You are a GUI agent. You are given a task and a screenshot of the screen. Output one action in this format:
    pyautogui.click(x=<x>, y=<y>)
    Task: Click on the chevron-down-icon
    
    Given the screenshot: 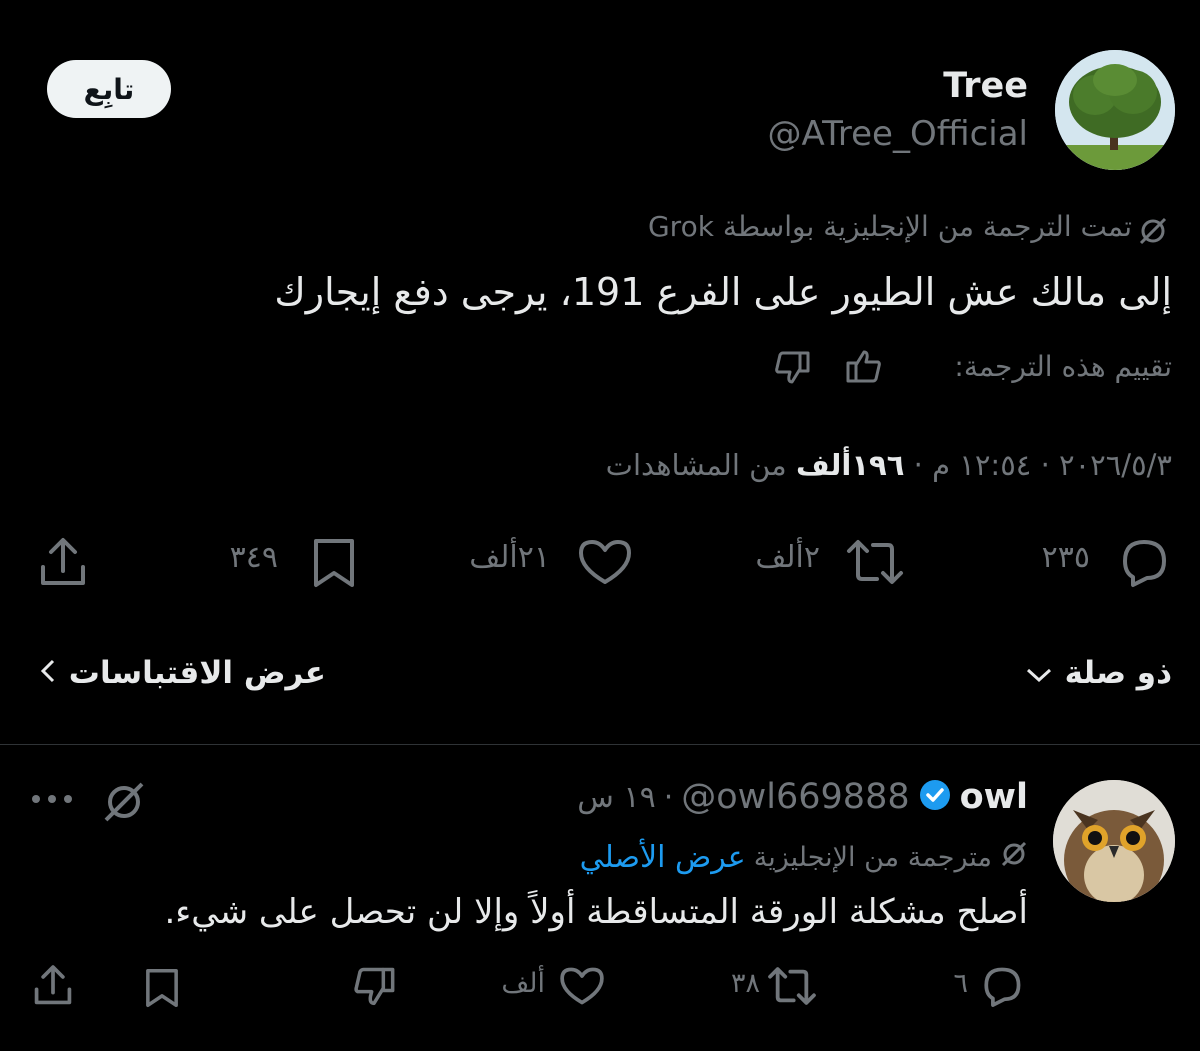 What is the action you would take?
    pyautogui.click(x=1039, y=675)
    